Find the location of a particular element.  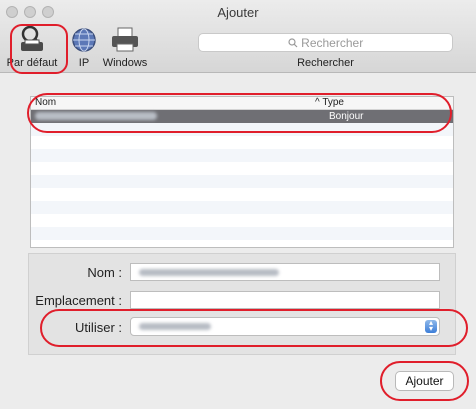

column-header-type: ^ Type is located at coordinates (329, 103).